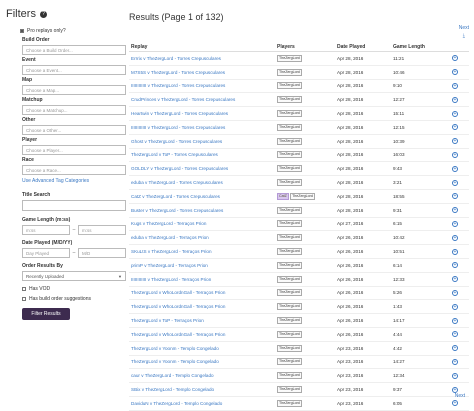  I want to click on column-header-replay: Replay, so click(202, 47).